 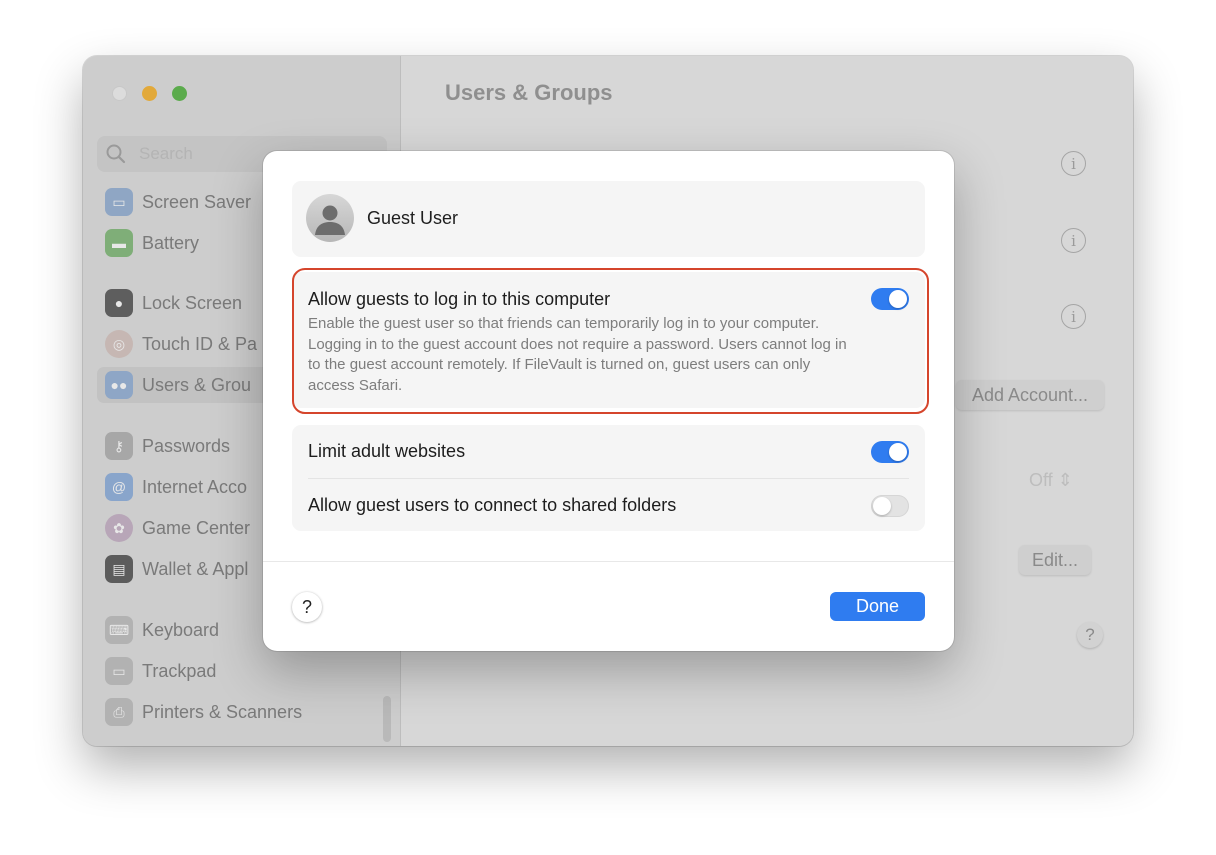 I want to click on wallet-icon: ▤, so click(x=119, y=569).